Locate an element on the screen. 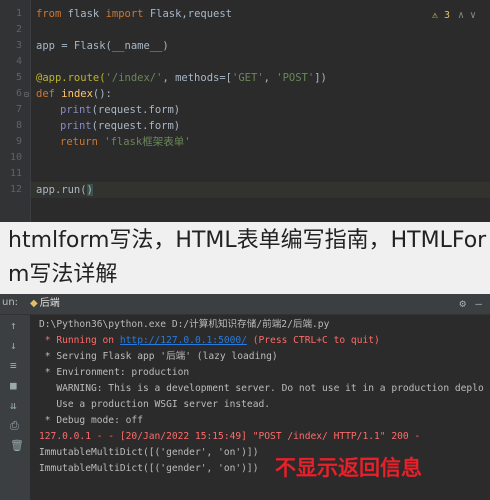  wrap-icon: ≡ is located at coordinates (13, 365).